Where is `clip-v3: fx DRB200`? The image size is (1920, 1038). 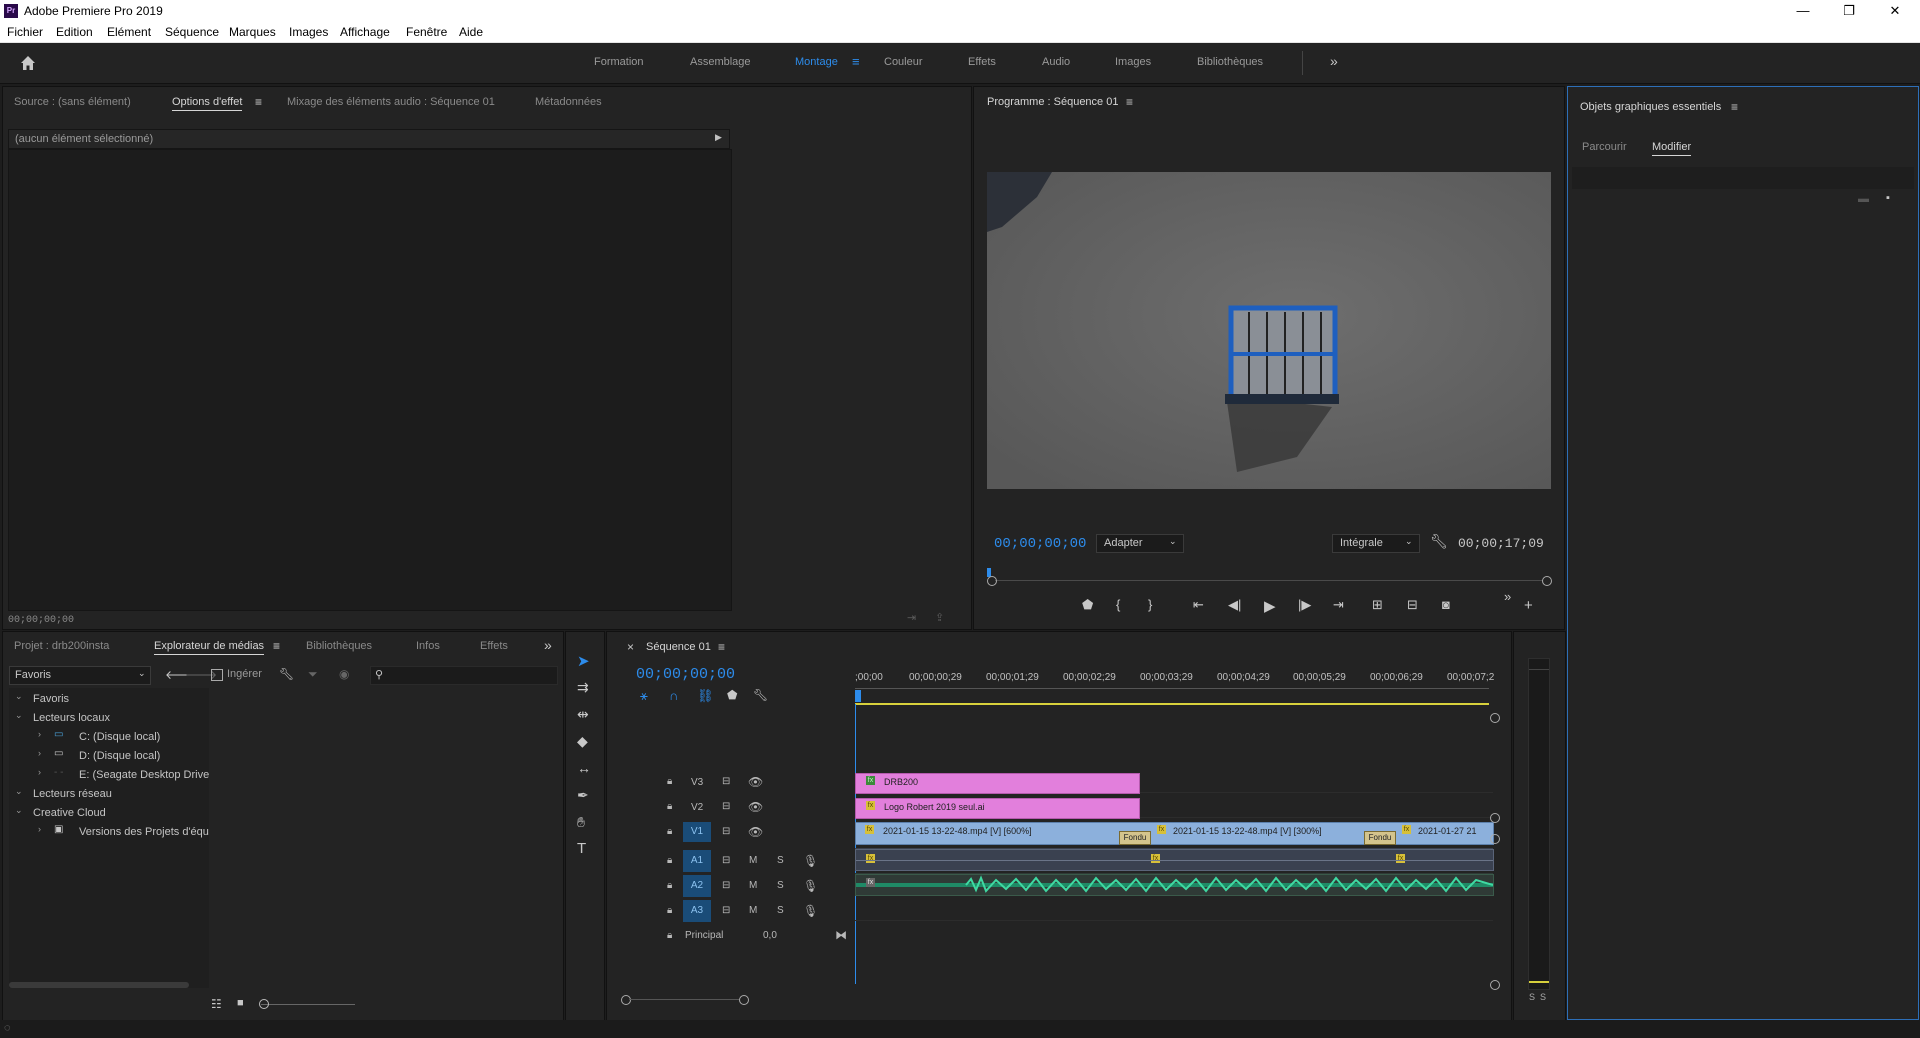 clip-v3: fx DRB200 is located at coordinates (997, 783).